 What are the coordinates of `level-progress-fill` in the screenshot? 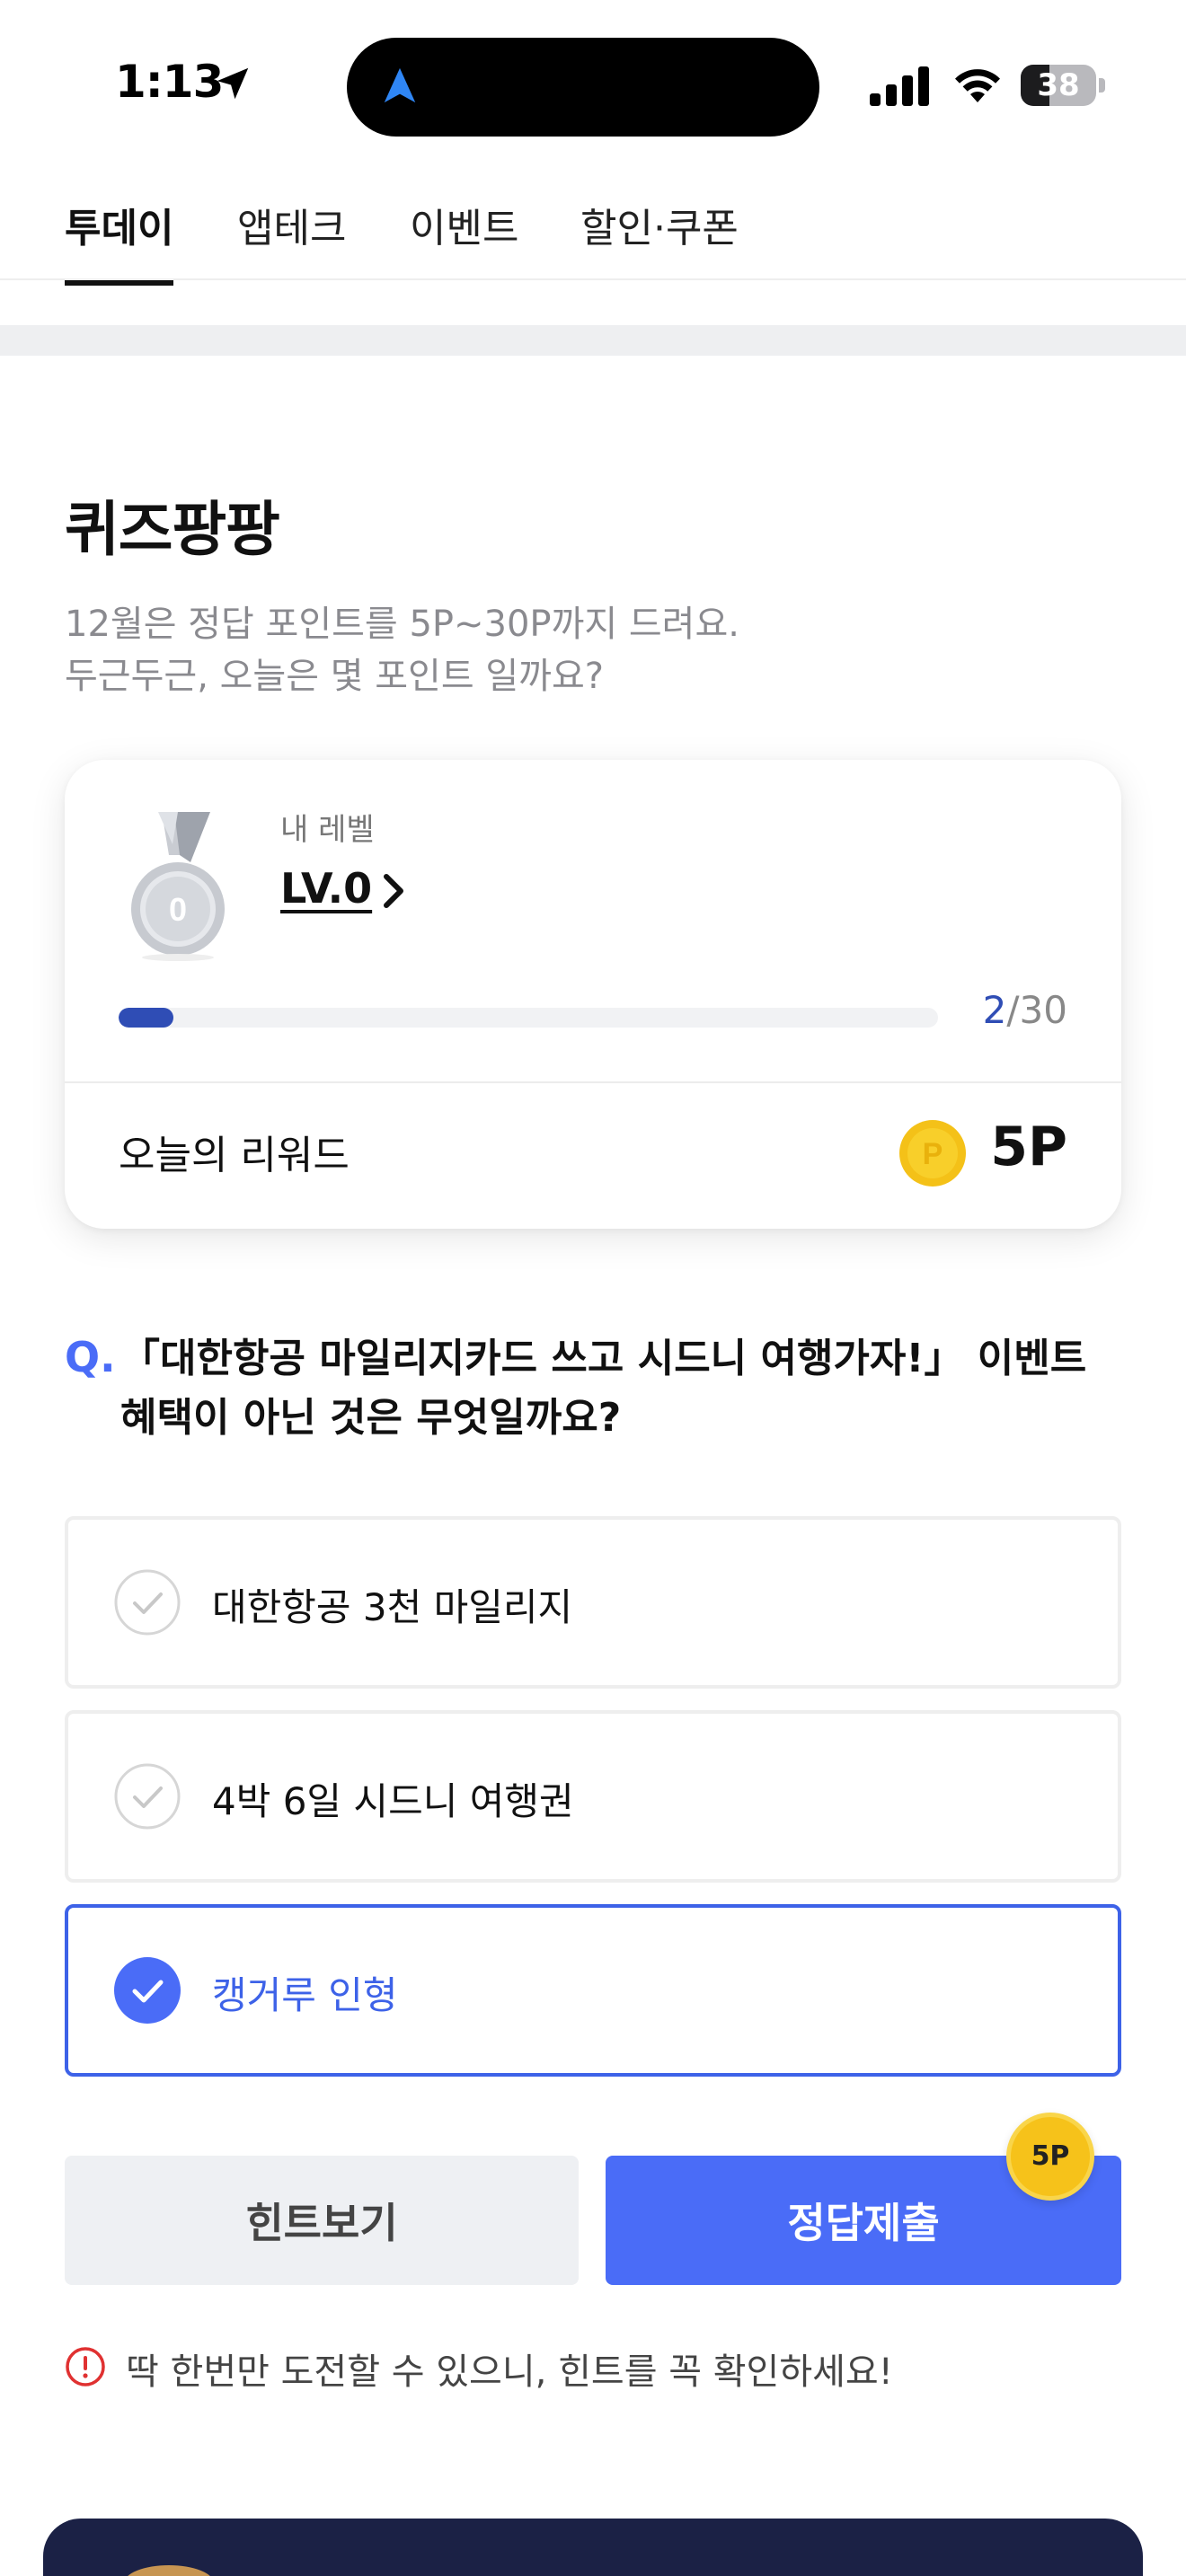 It's located at (146, 1018).